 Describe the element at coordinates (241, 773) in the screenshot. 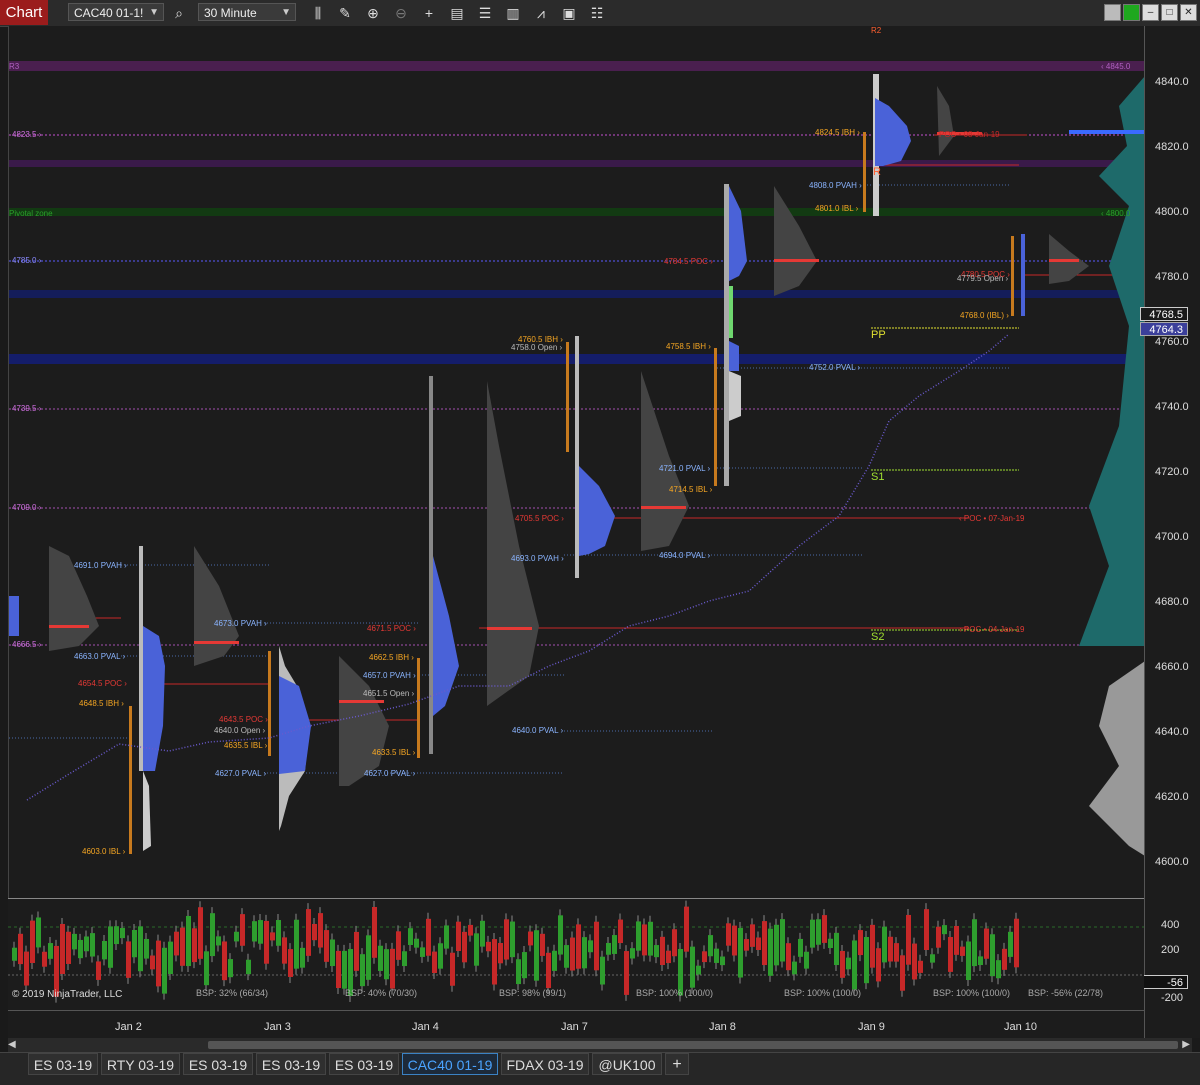

I see `pval-4627-a: 4627.0 PVAL ›` at that location.